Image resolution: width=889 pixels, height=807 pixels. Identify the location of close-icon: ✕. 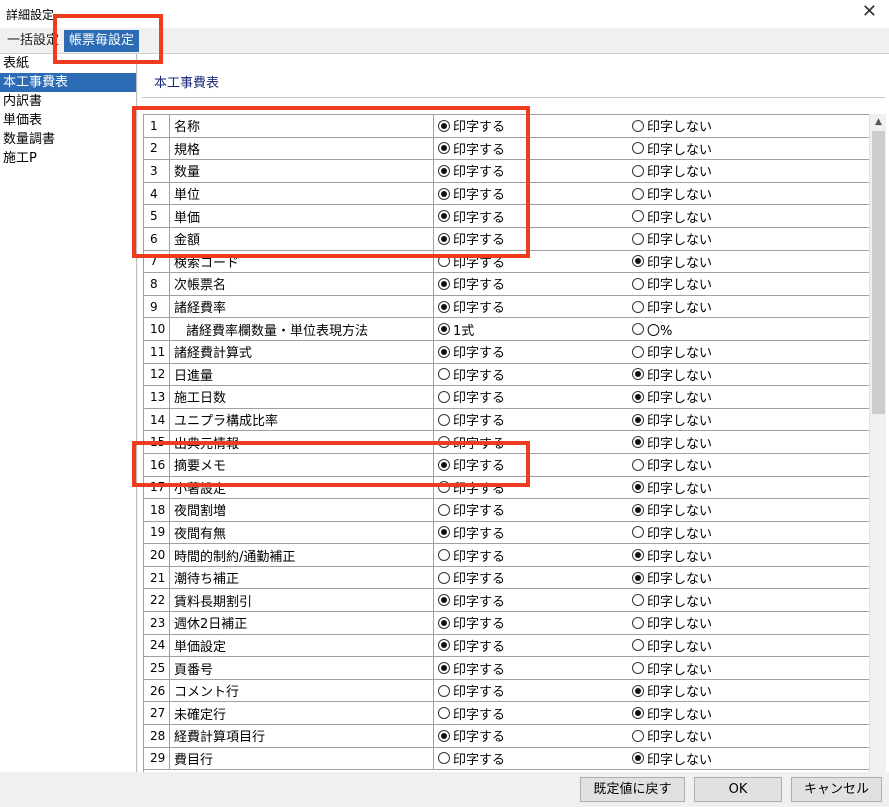
(869, 12).